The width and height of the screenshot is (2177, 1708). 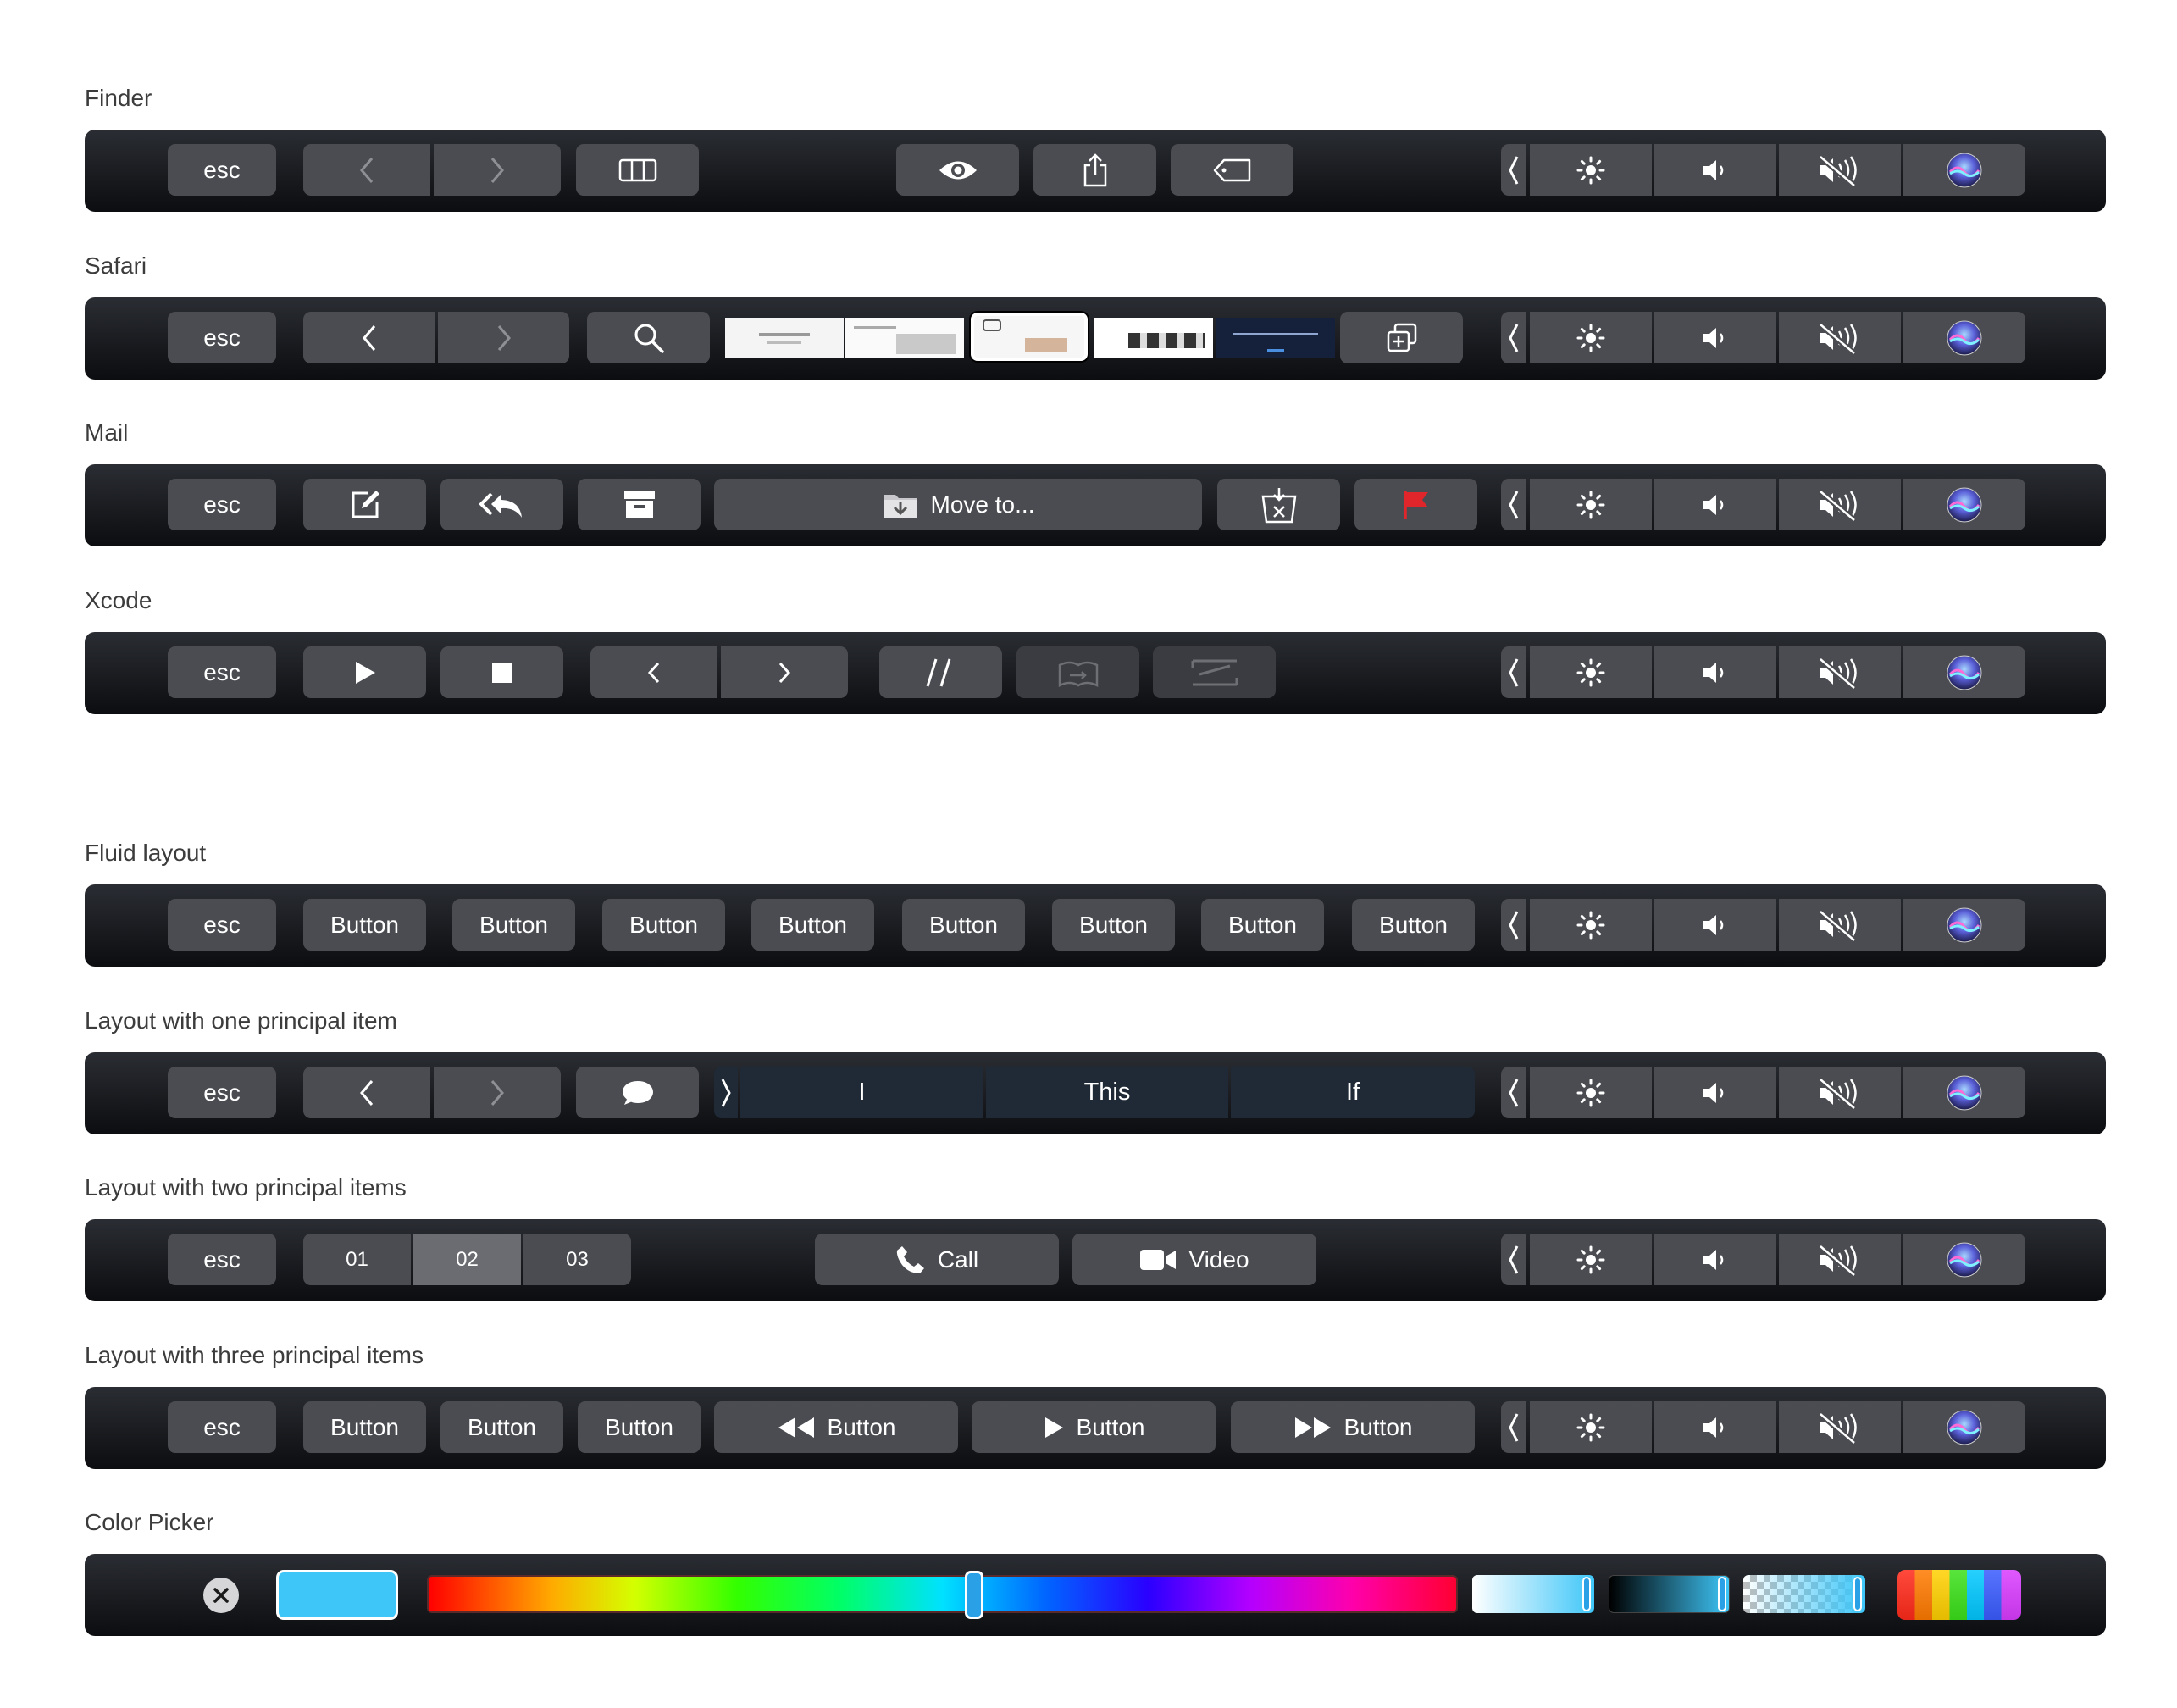 I want to click on rewind-button: Button, so click(x=836, y=1427).